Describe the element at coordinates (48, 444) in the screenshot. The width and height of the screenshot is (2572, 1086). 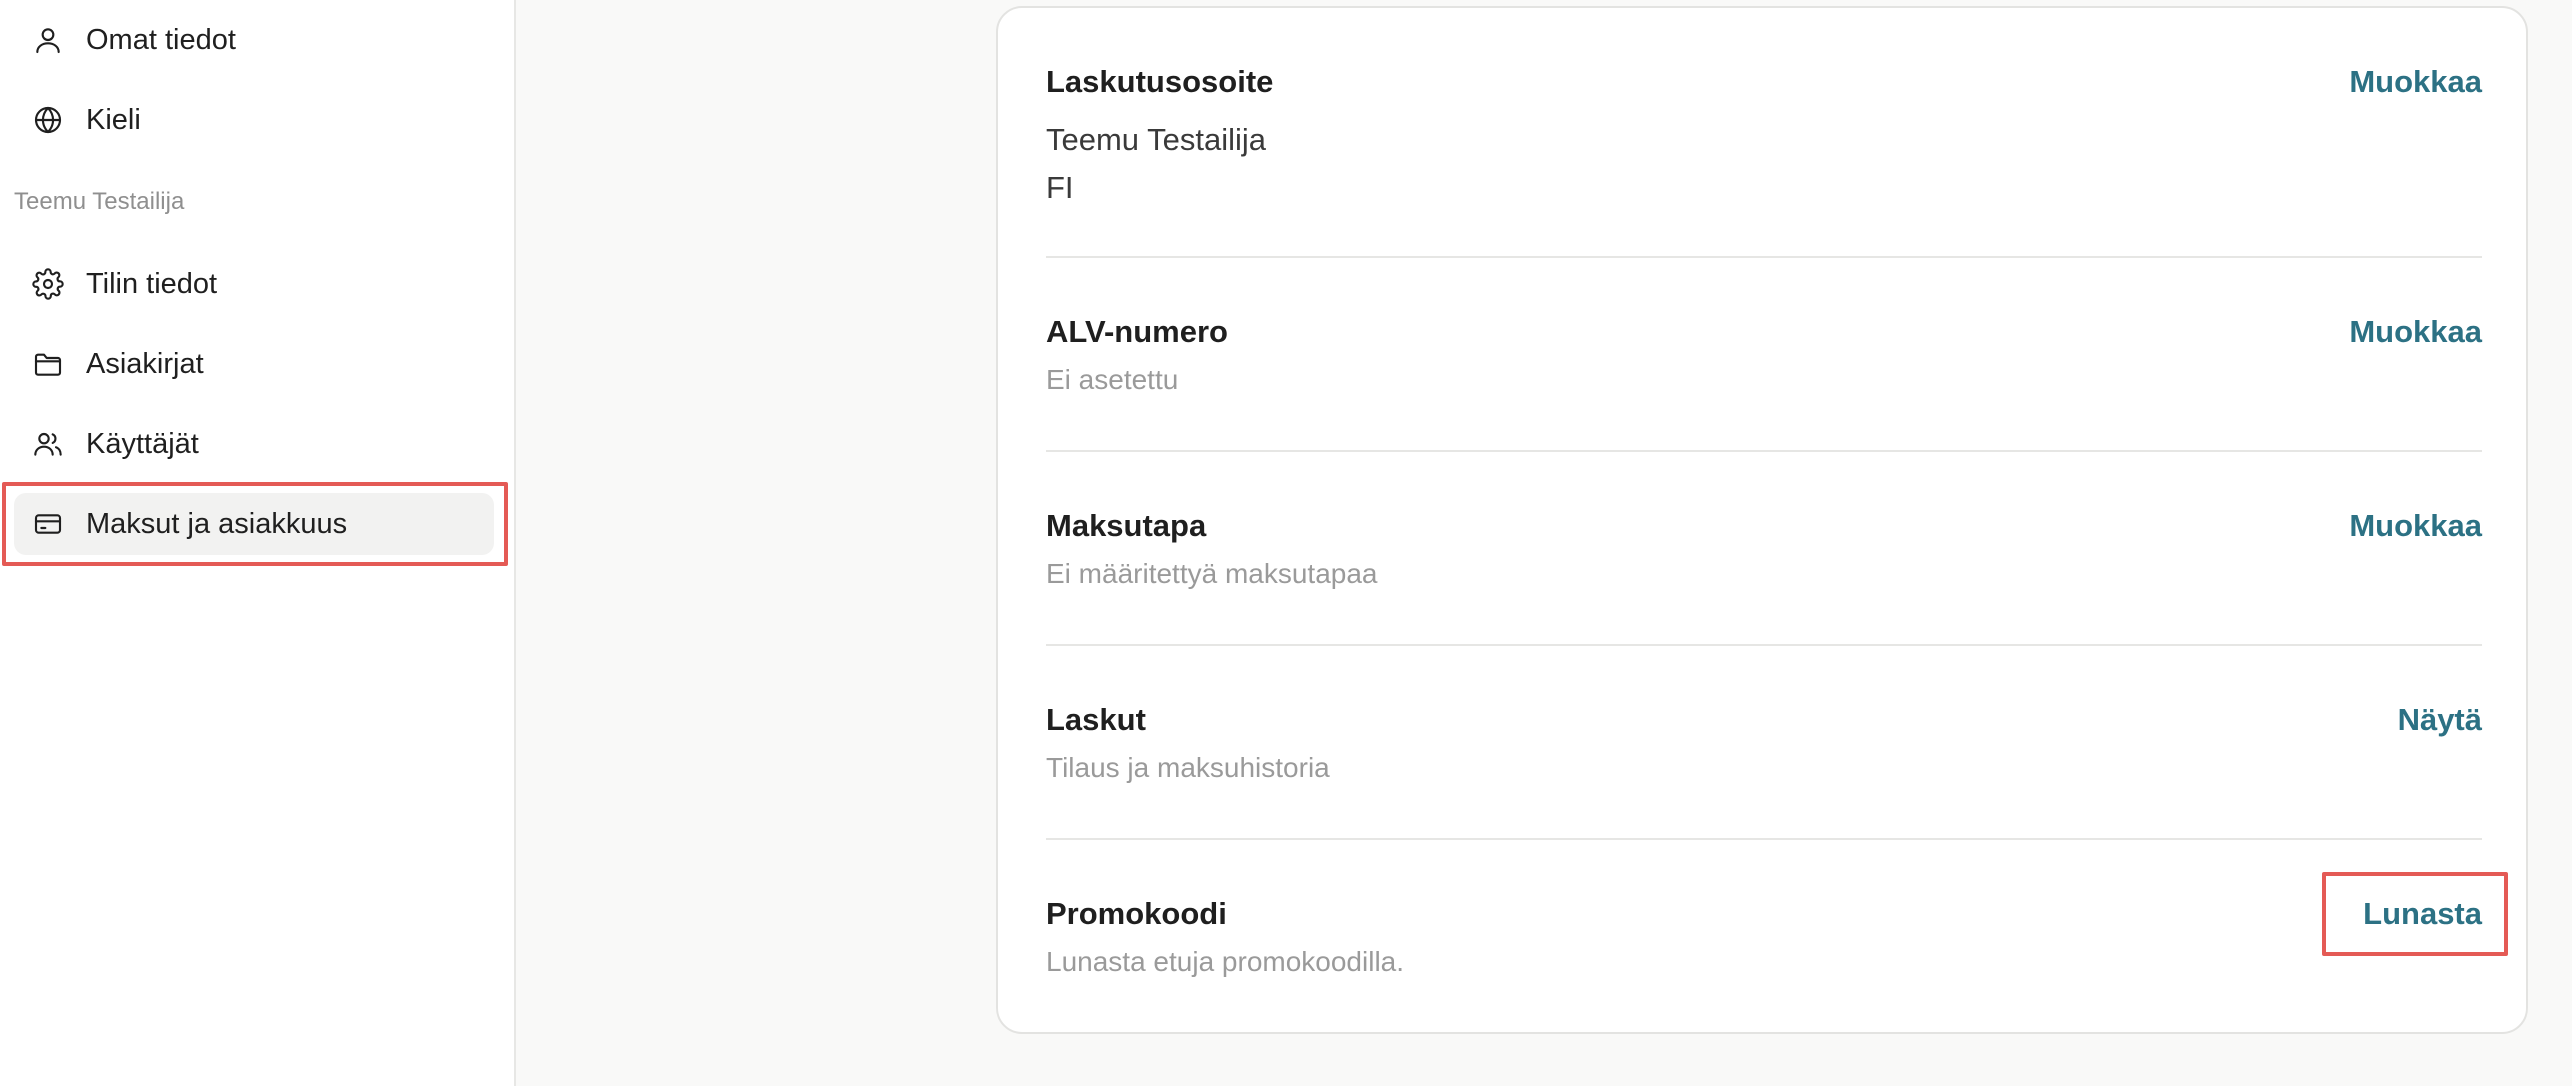
I see `users-icon` at that location.